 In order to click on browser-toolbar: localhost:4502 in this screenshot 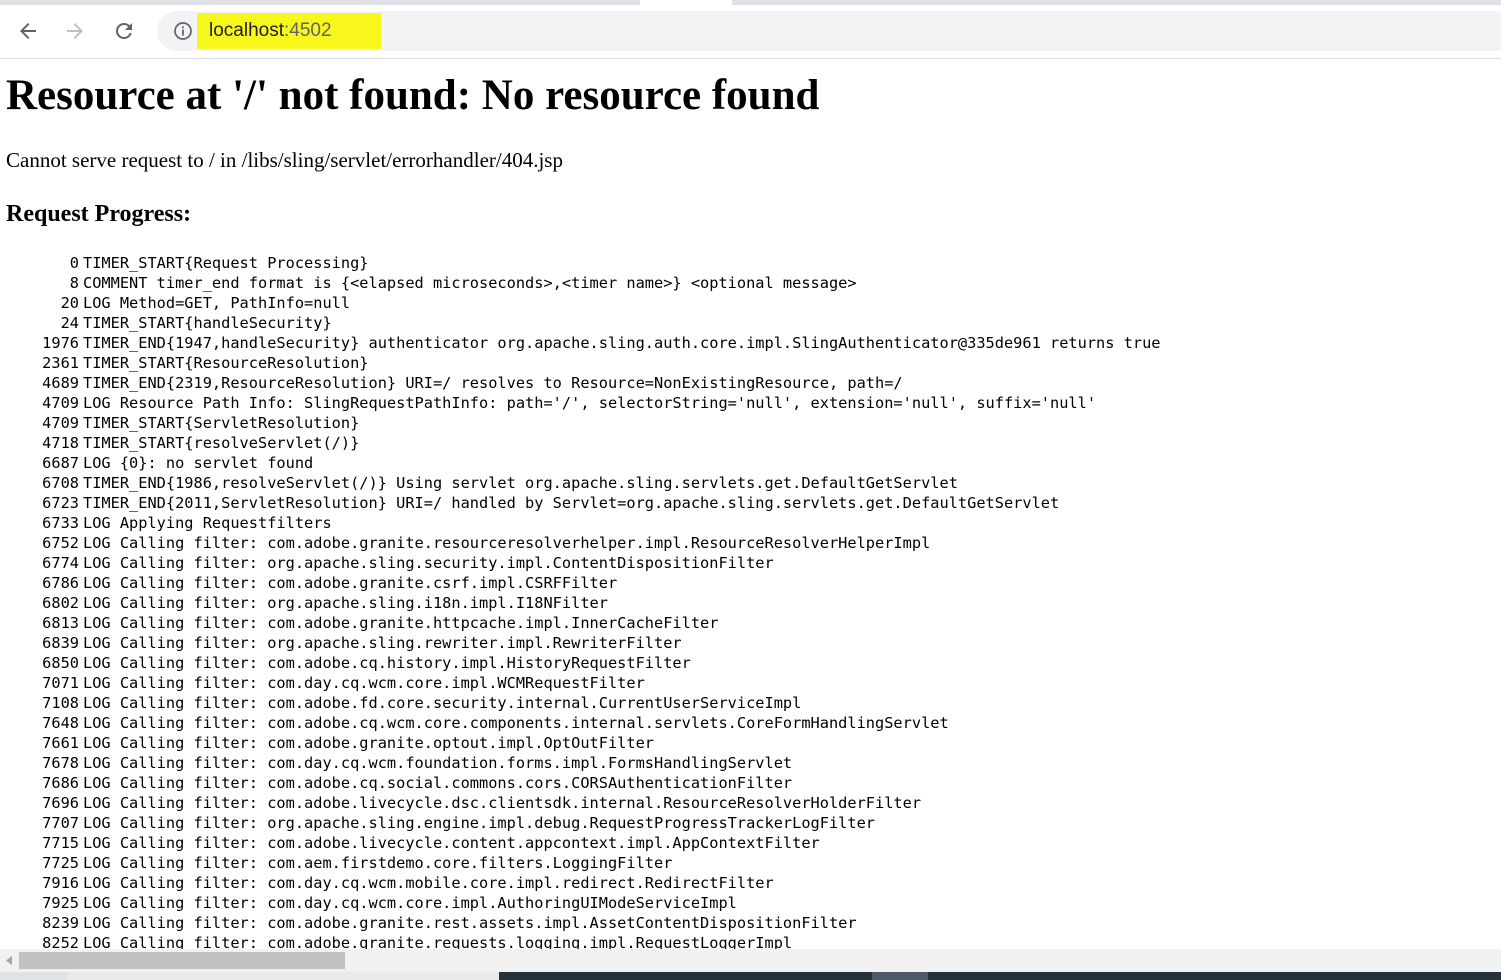, I will do `click(750, 32)`.